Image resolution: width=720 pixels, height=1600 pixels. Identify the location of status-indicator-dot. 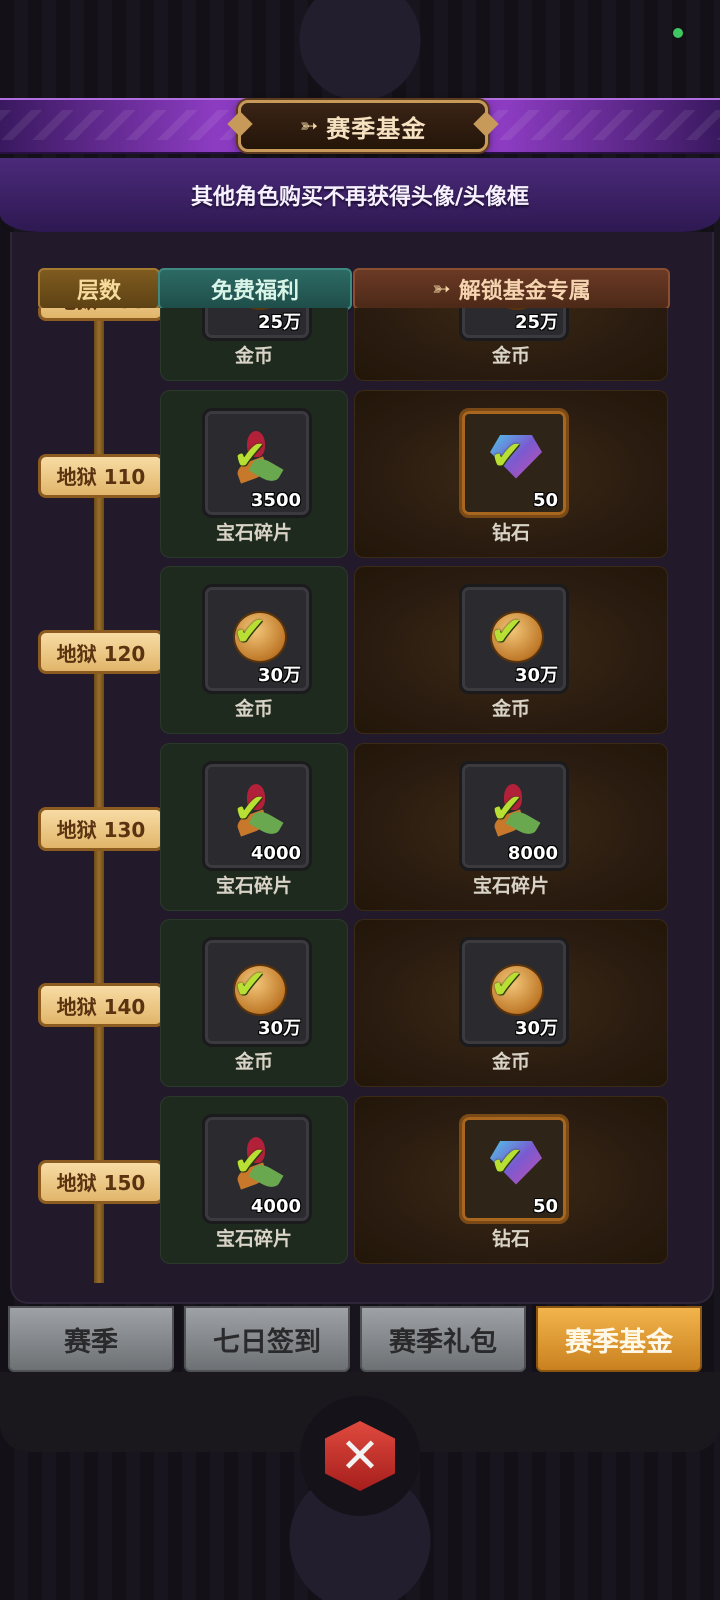
(678, 33).